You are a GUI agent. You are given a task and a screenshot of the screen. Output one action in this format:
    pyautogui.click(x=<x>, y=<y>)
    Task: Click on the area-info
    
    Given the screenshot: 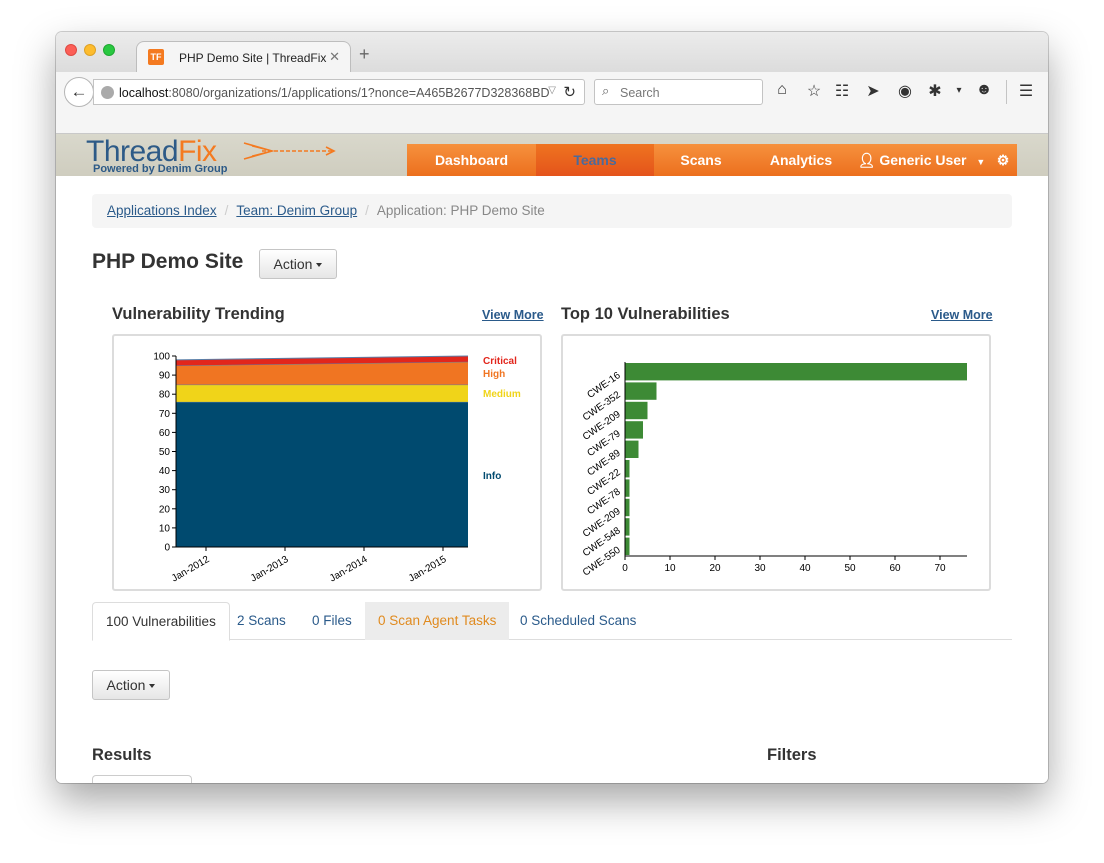 What is the action you would take?
    pyautogui.click(x=322, y=474)
    